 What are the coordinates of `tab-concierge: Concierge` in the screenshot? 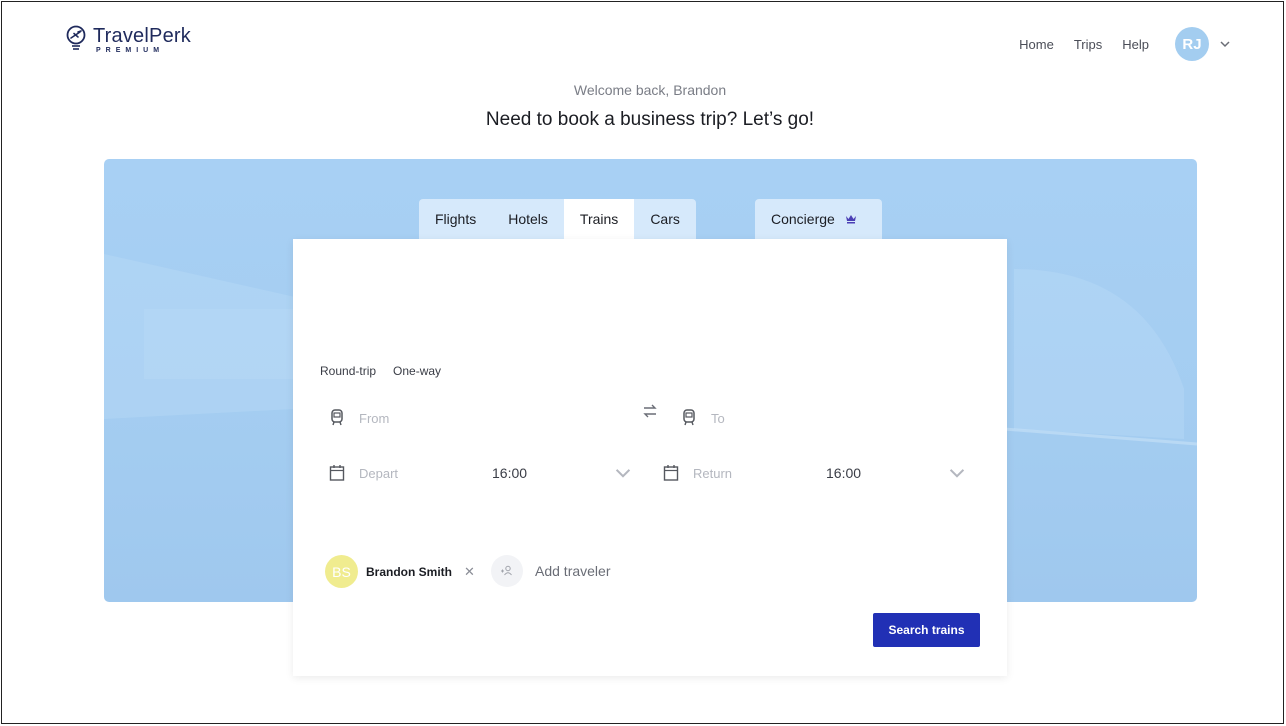 It's located at (818, 219).